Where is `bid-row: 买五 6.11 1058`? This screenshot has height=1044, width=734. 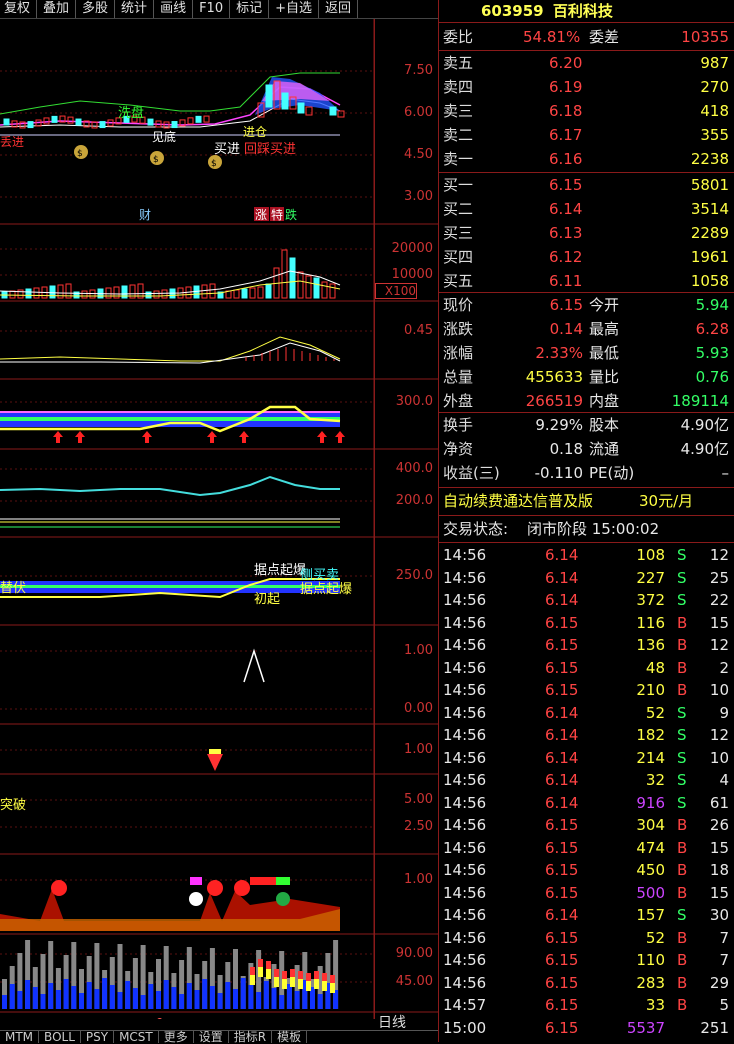
bid-row: 买五 6.11 1058 is located at coordinates (586, 281).